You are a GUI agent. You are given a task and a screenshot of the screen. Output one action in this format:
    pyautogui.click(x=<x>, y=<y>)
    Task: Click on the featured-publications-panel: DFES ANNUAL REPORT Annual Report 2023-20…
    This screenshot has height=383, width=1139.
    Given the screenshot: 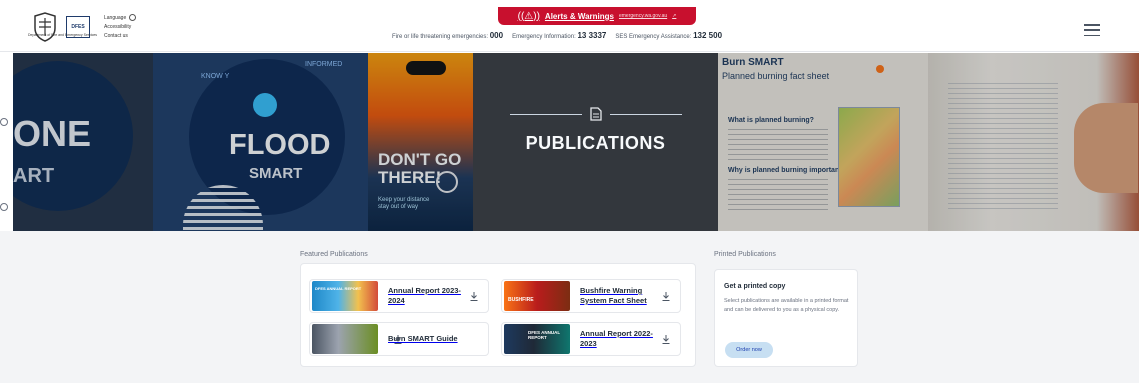 What is the action you would take?
    pyautogui.click(x=498, y=315)
    